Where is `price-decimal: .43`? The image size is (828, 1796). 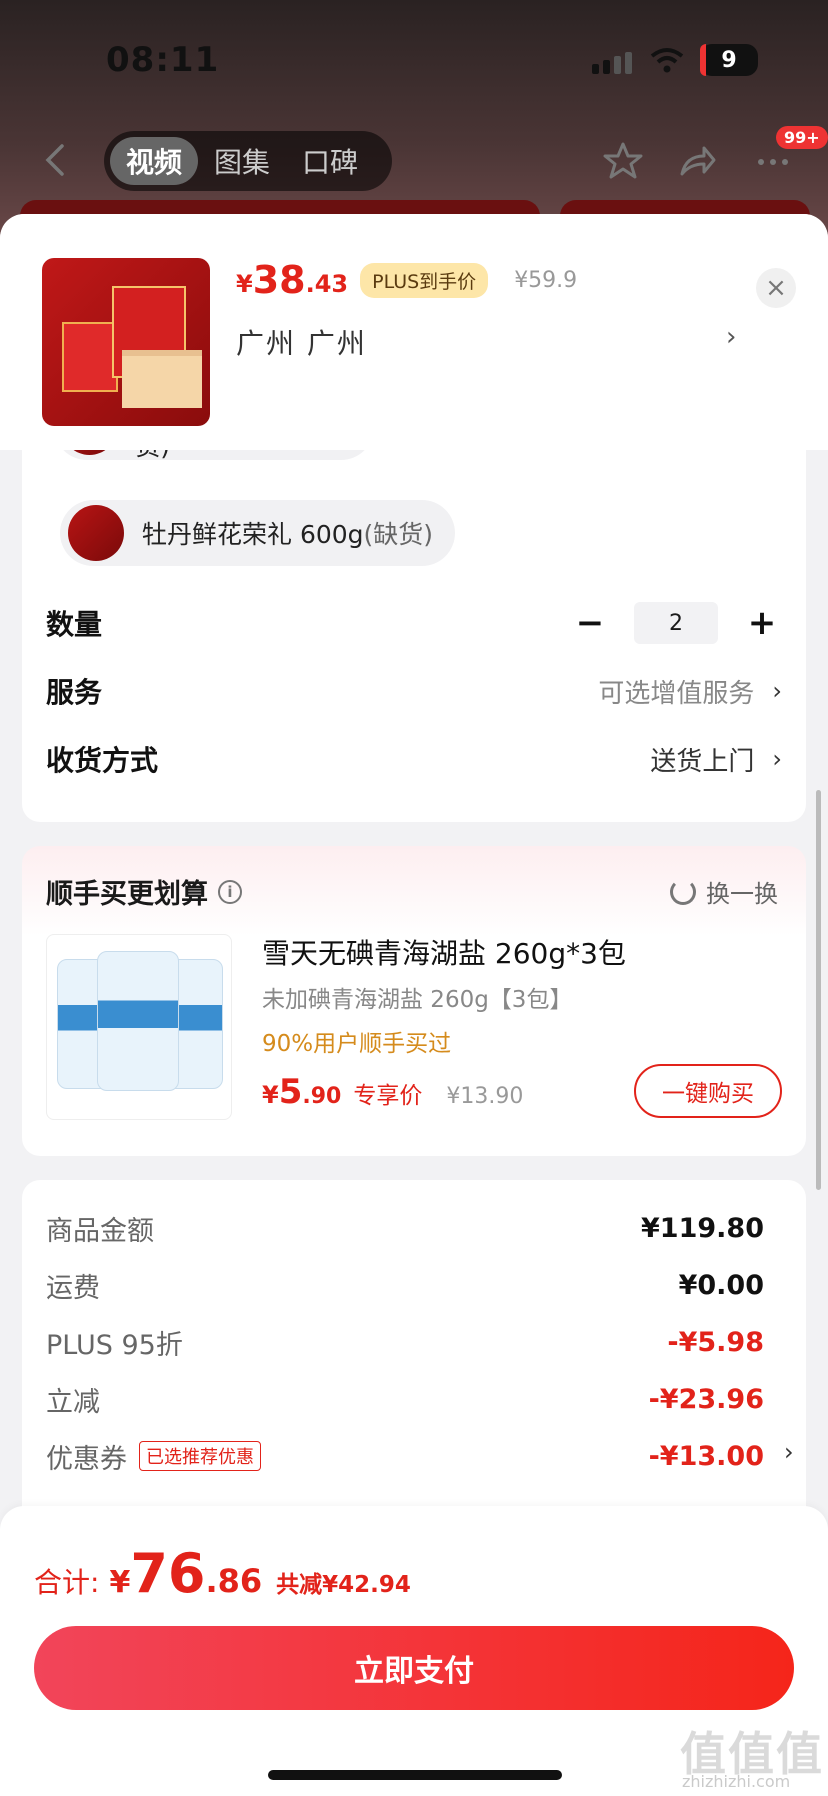 price-decimal: .43 is located at coordinates (327, 284).